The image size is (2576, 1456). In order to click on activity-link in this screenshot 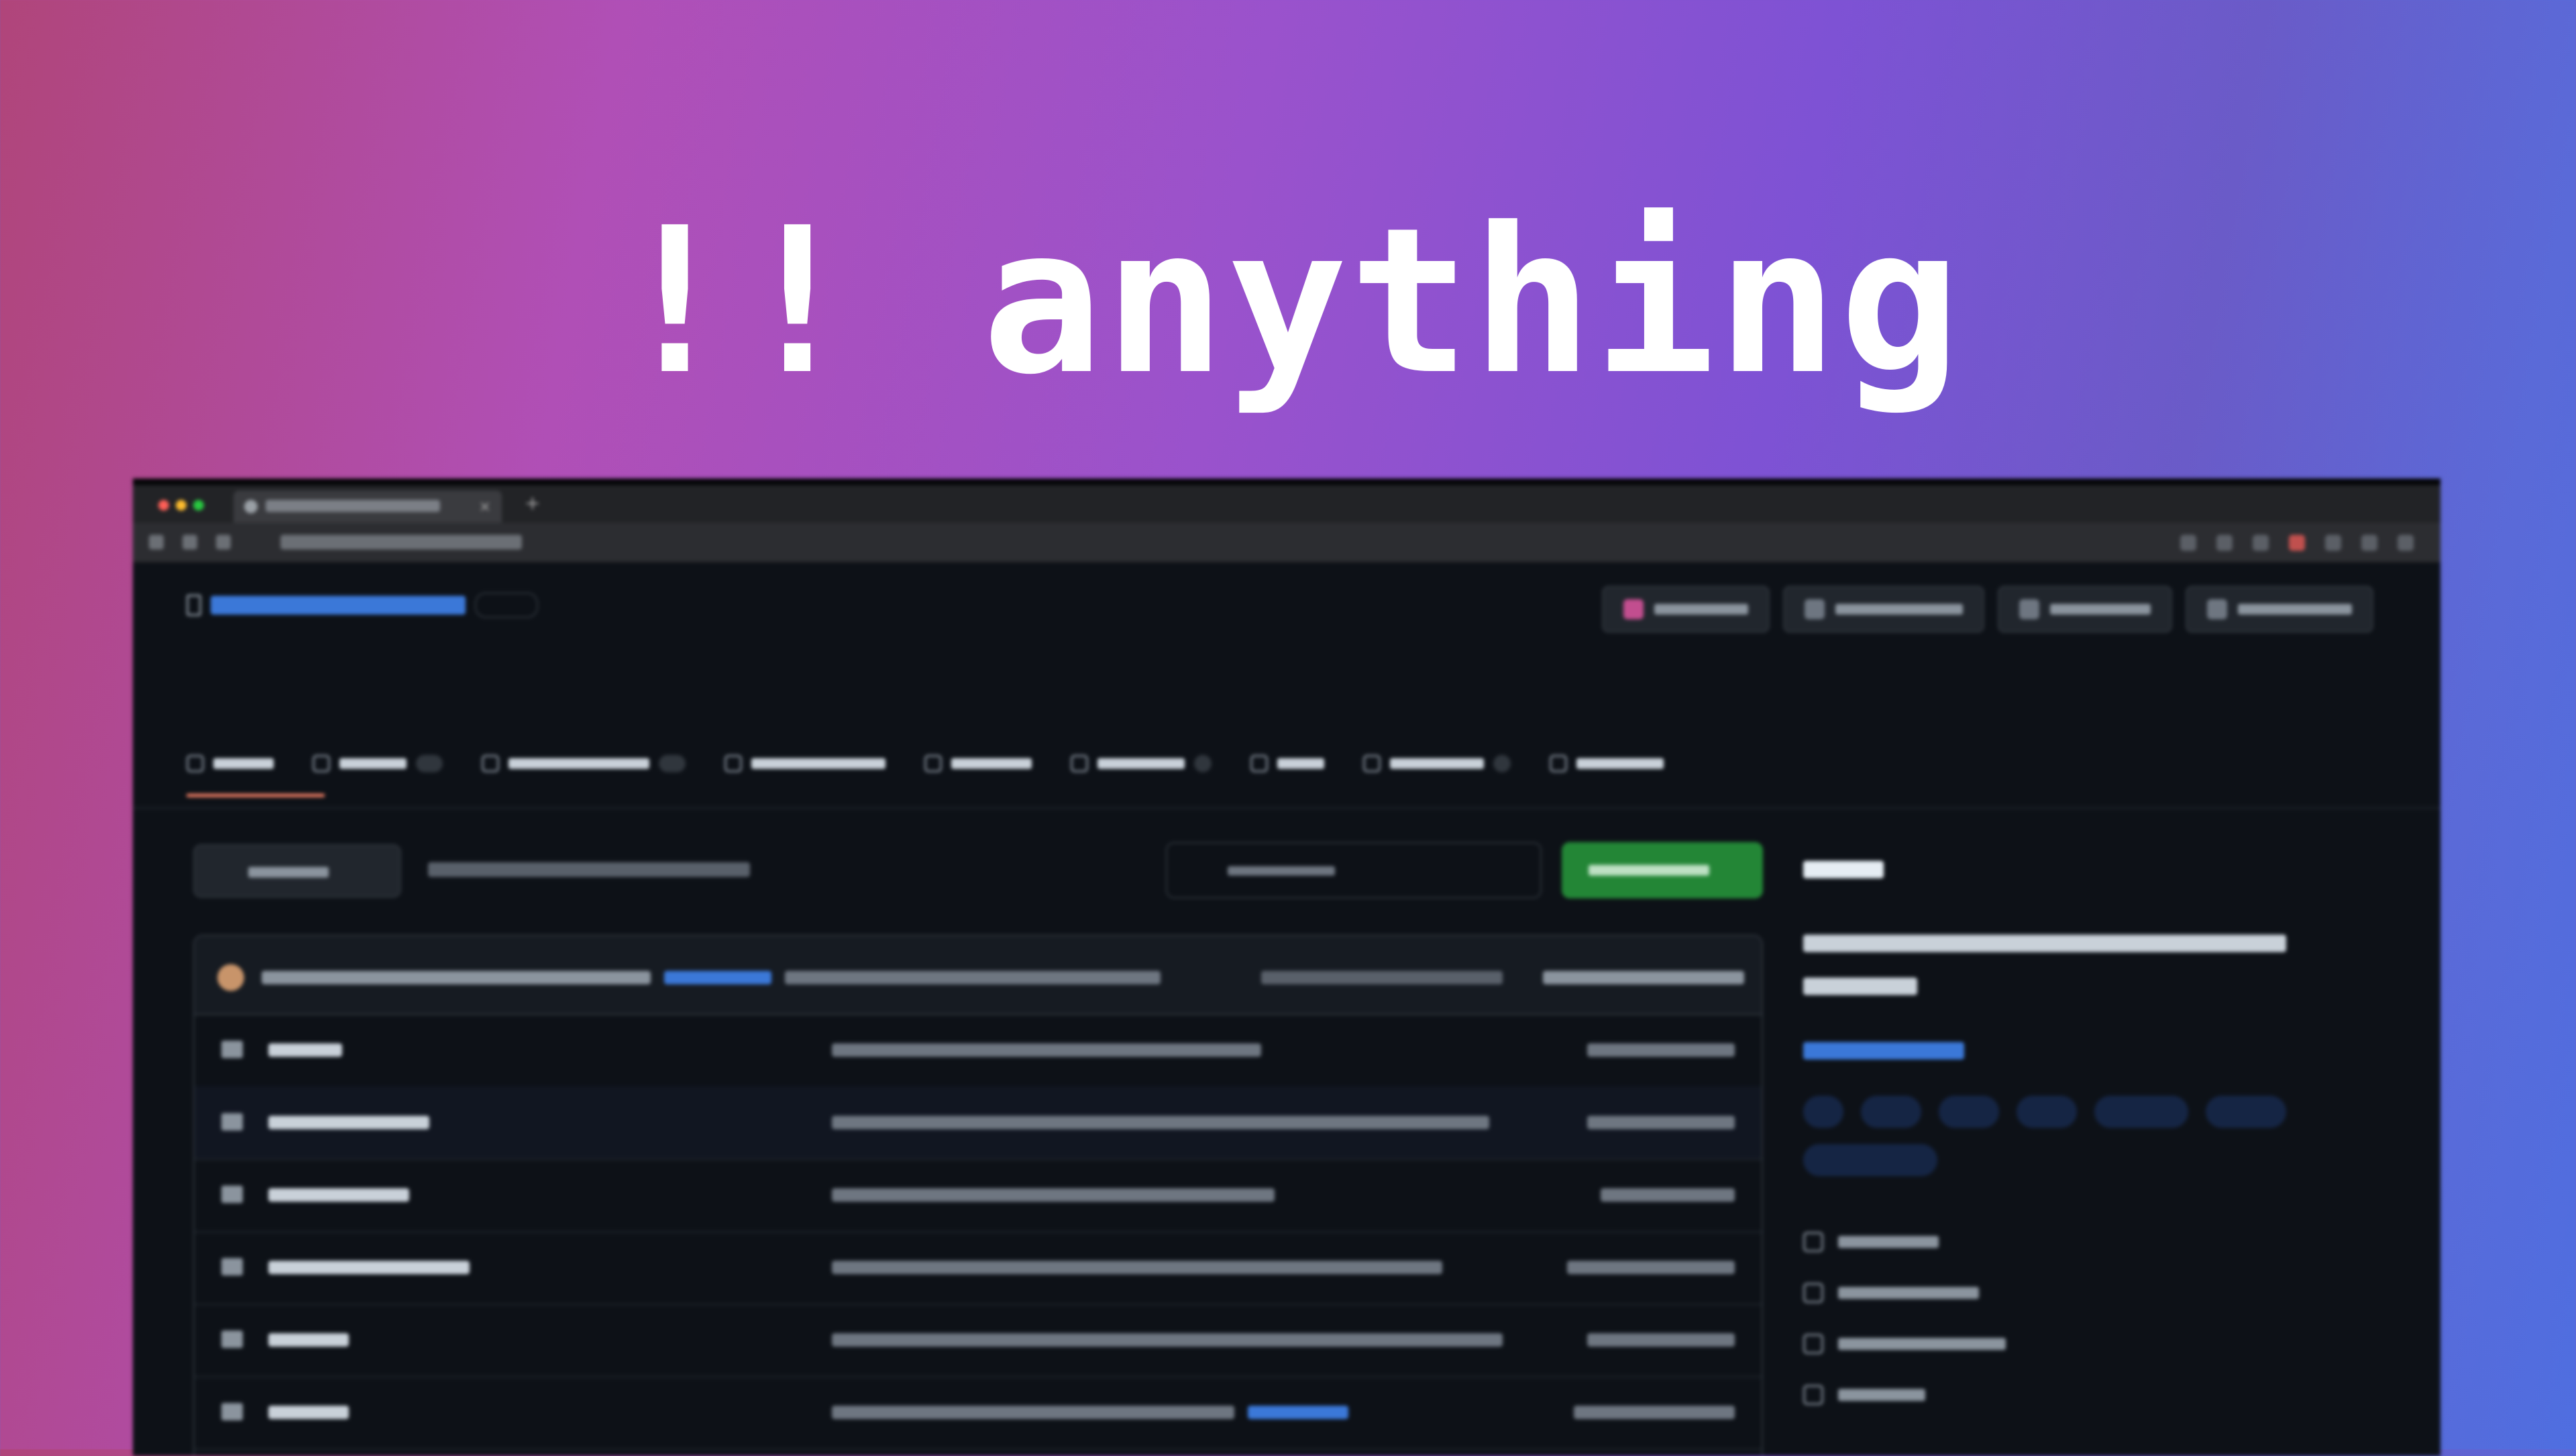, I will do `click(1904, 1395)`.